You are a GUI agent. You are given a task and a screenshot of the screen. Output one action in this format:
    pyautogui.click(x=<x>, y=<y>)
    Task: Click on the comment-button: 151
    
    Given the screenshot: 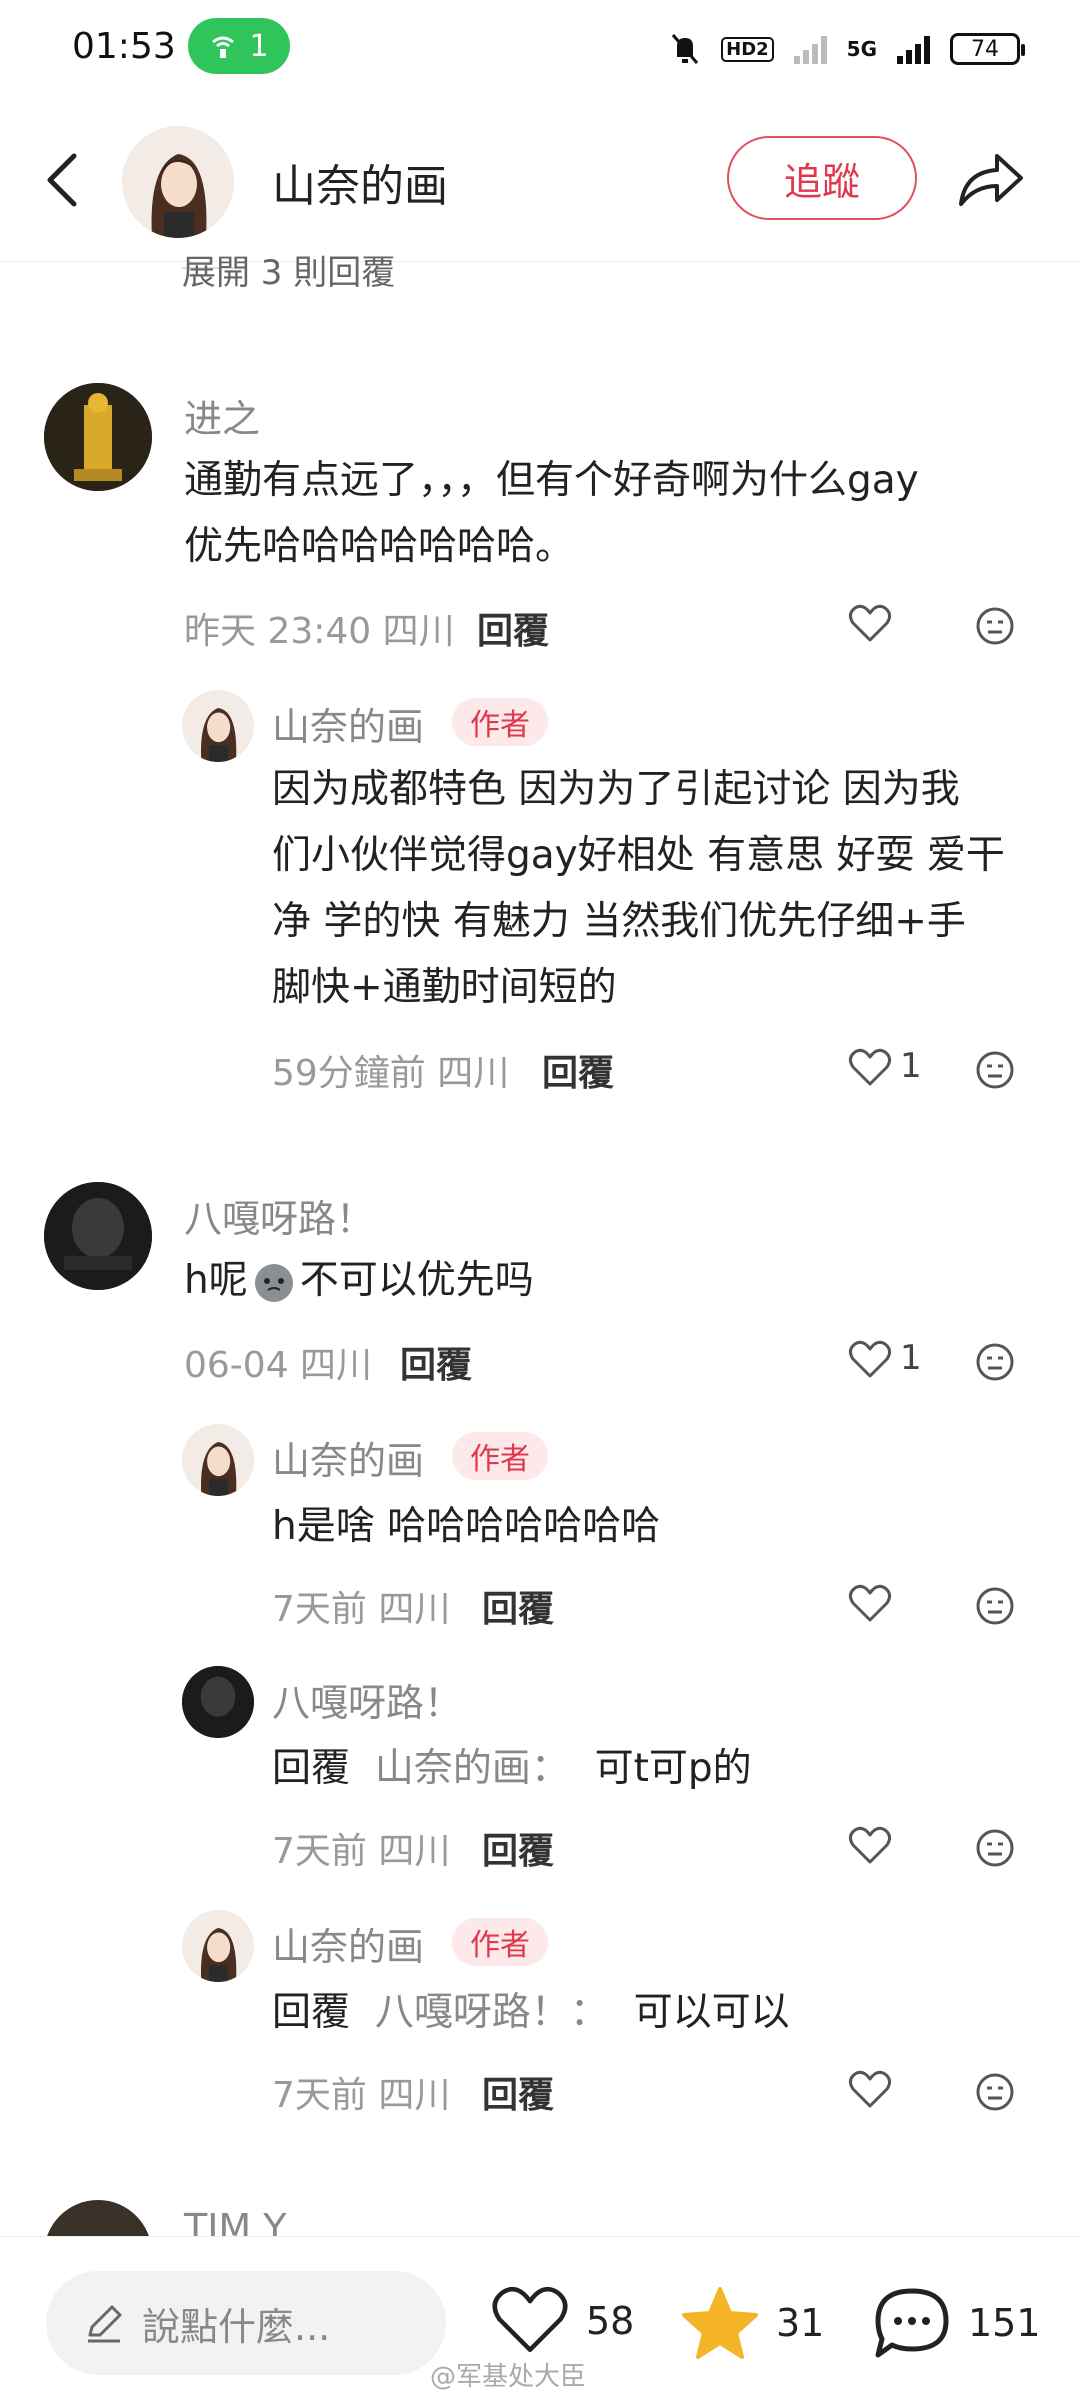 What is the action you would take?
    pyautogui.click(x=956, y=2323)
    